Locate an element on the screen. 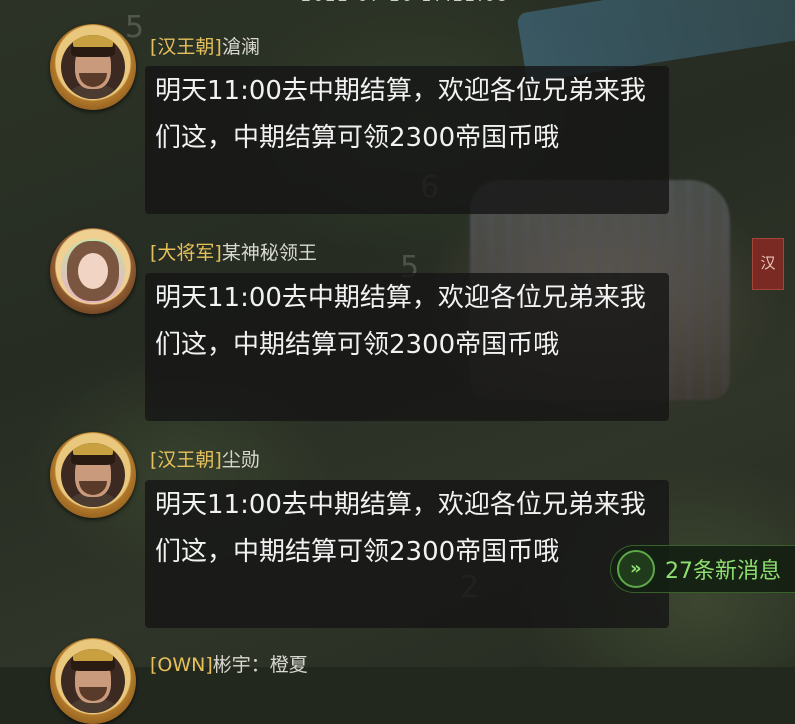 This screenshot has width=795, height=724. rank-tag: [大将军] is located at coordinates (186, 253).